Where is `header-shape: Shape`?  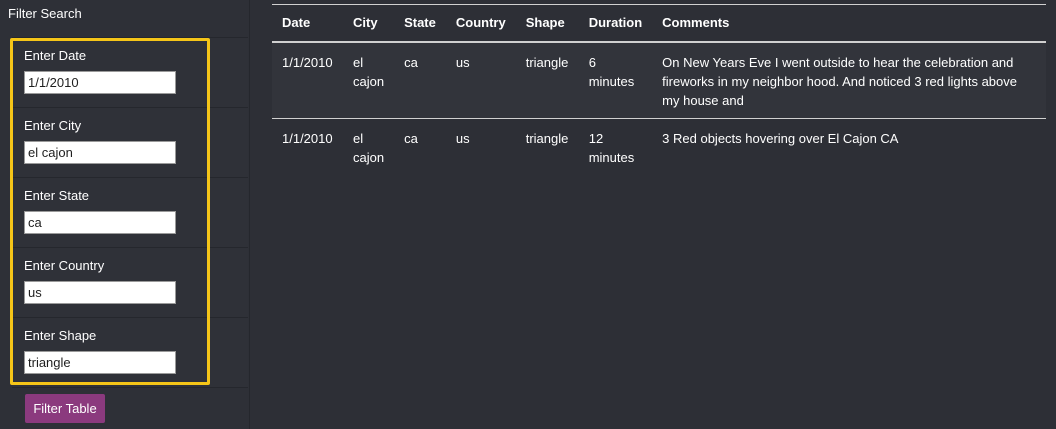 header-shape: Shape is located at coordinates (545, 22).